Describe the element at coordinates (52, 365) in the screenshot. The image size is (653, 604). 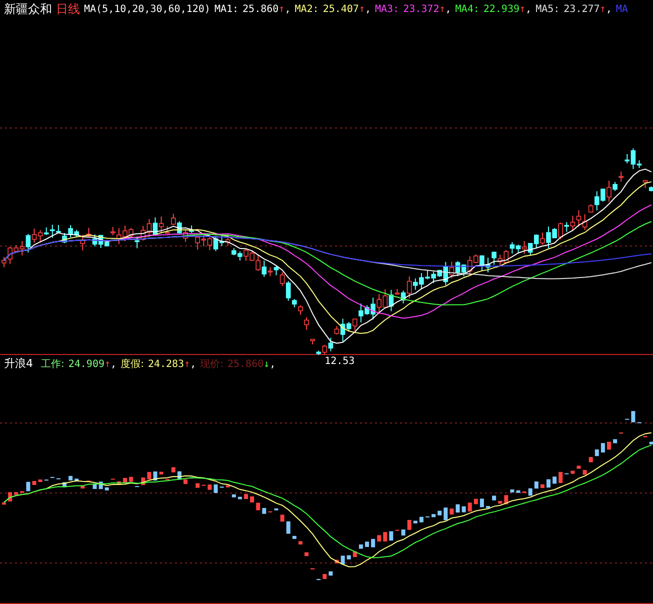
I see `indicator-label: 工作:` at that location.